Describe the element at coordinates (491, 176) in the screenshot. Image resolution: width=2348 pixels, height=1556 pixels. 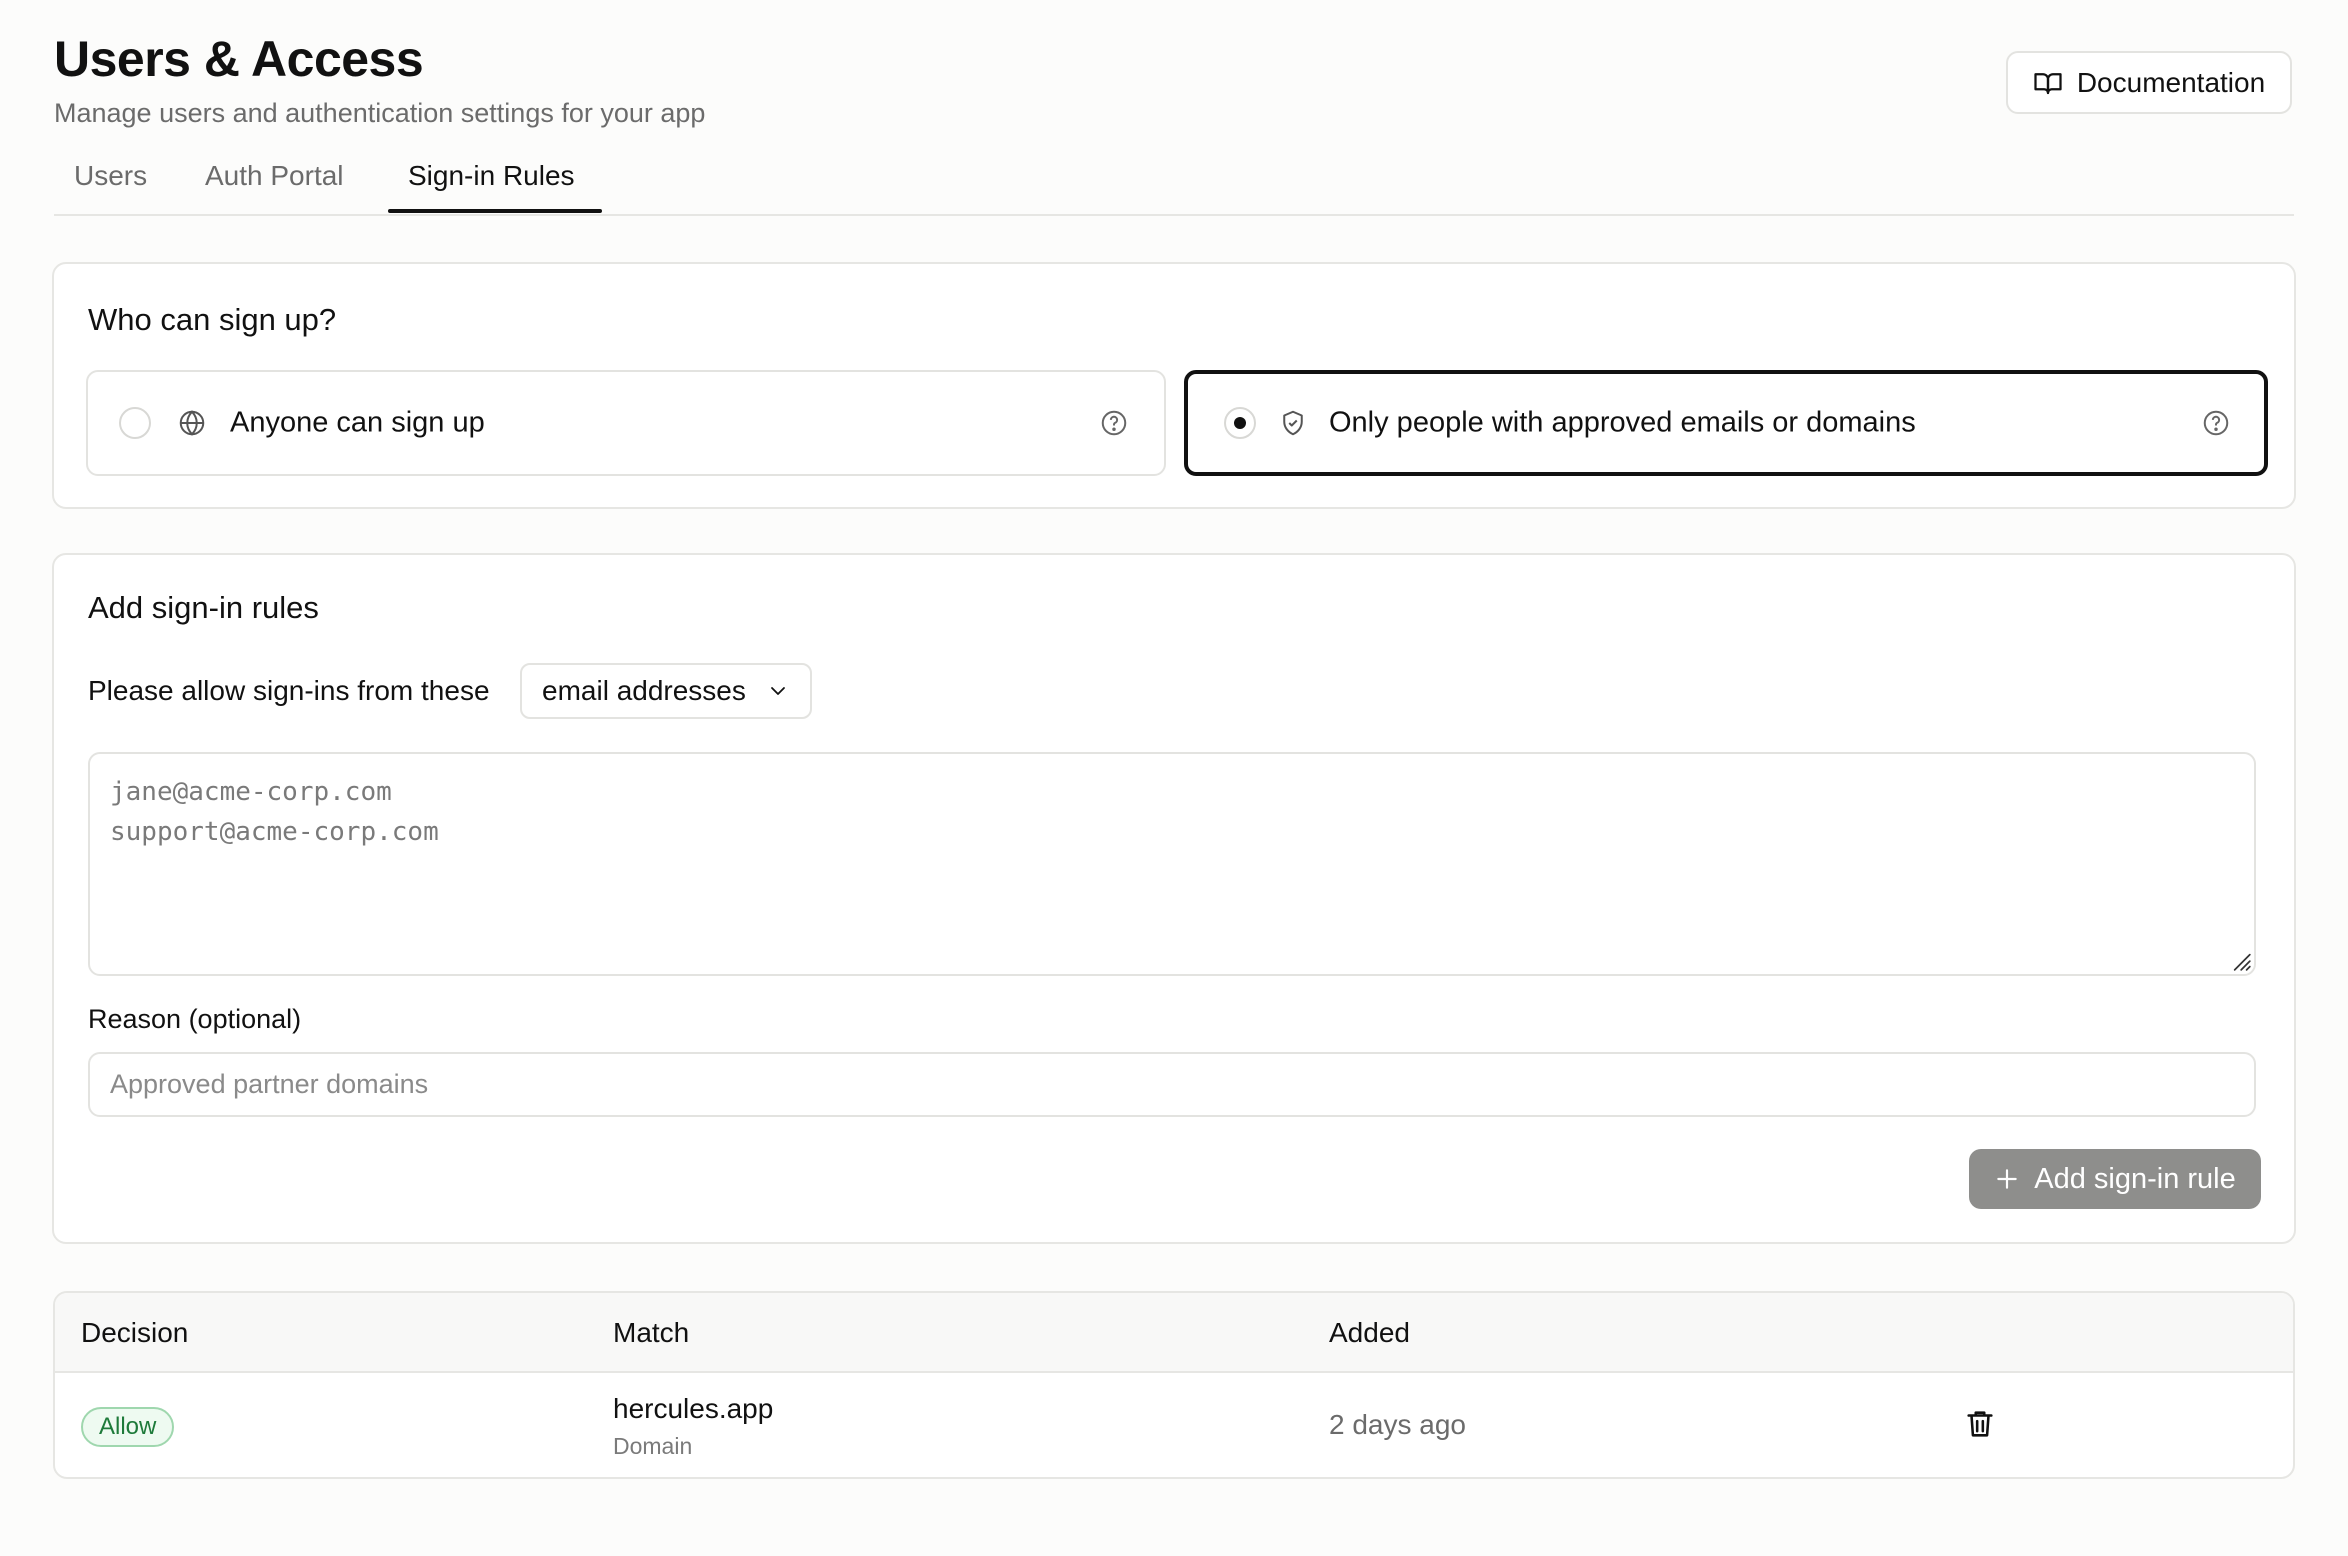
I see `tab-sign-in-rules: Sign-in Rules` at that location.